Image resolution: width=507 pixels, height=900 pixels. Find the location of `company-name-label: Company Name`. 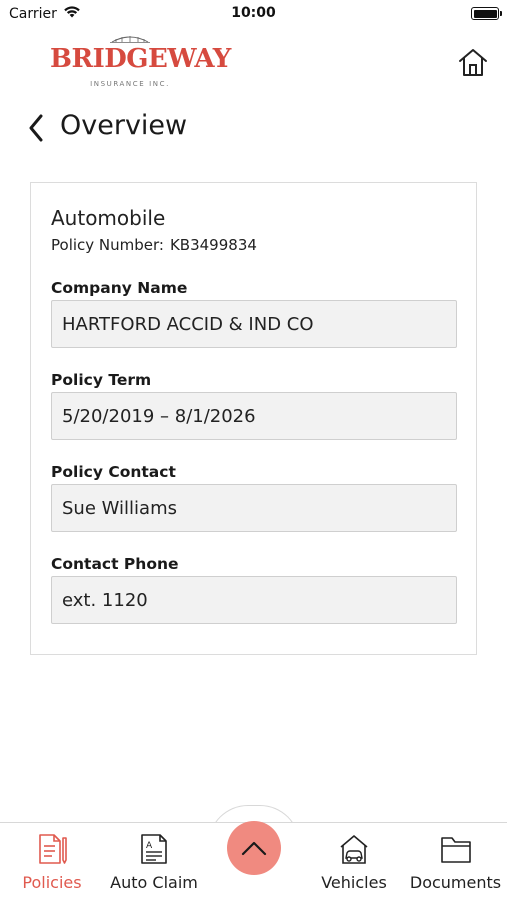

company-name-label: Company Name is located at coordinates (119, 288).